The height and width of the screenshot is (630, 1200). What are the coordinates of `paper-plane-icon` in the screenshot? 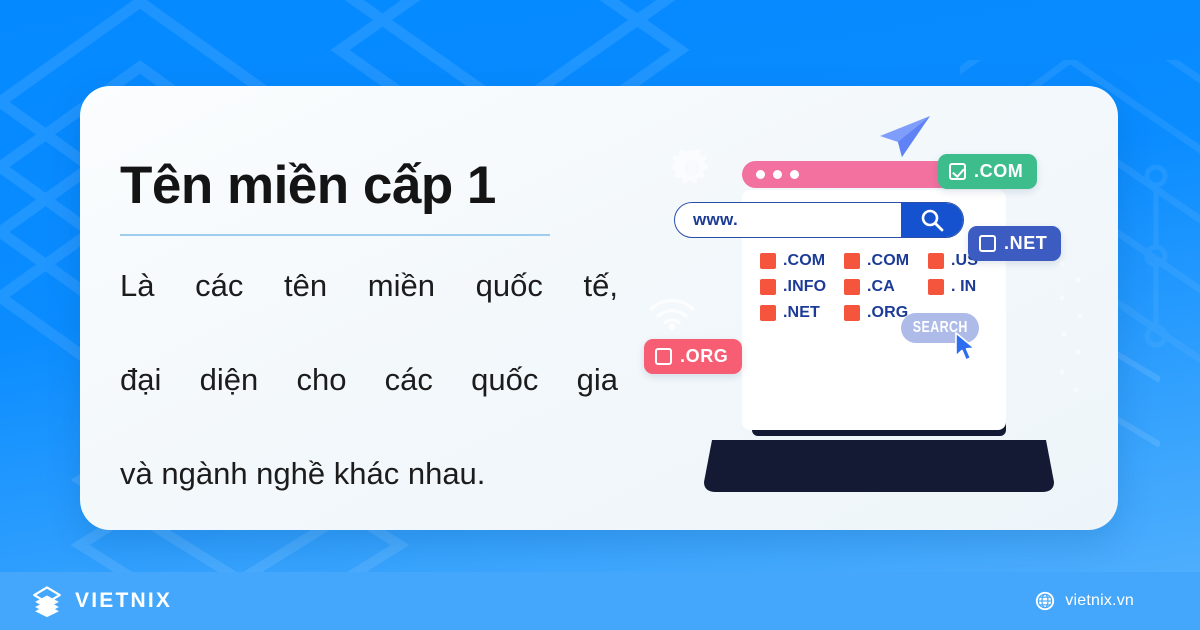 It's located at (904, 138).